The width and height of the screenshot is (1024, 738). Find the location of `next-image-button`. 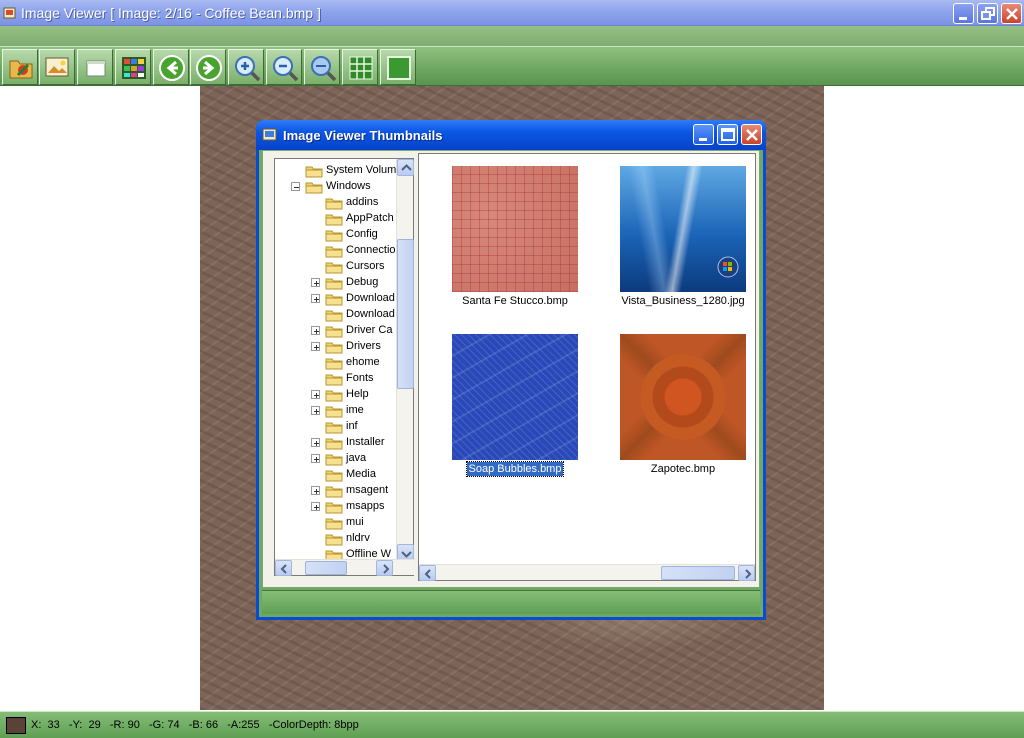

next-image-button is located at coordinates (208, 67).